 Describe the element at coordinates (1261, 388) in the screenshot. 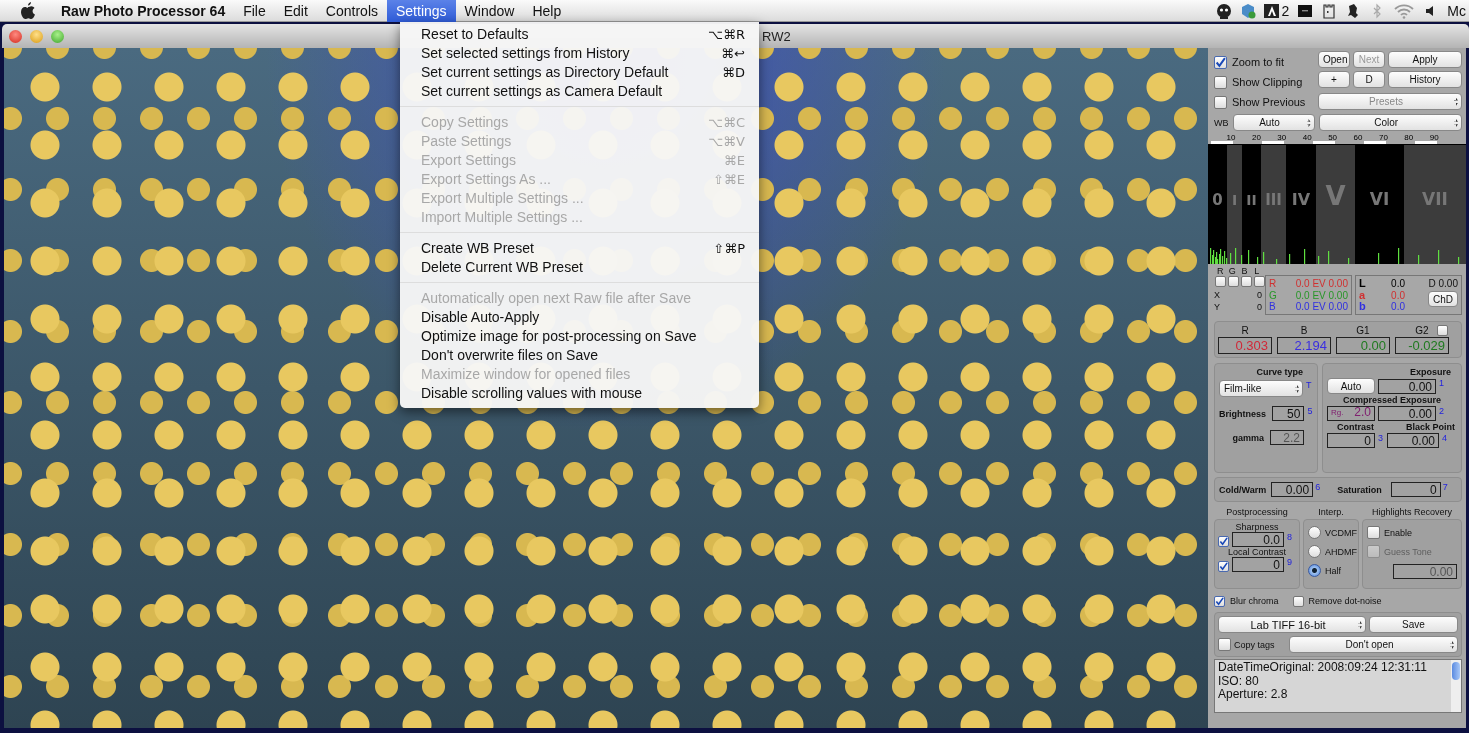

I see `curve-type-dropdown: Film-like` at that location.